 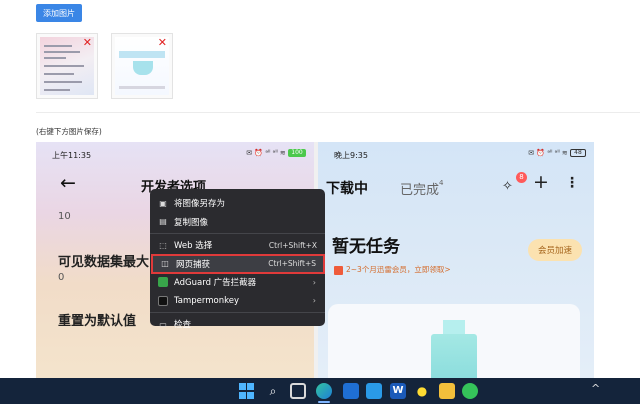 I want to click on promo-text: 2~3个月迅雷会员，立即领取>, so click(x=392, y=269).